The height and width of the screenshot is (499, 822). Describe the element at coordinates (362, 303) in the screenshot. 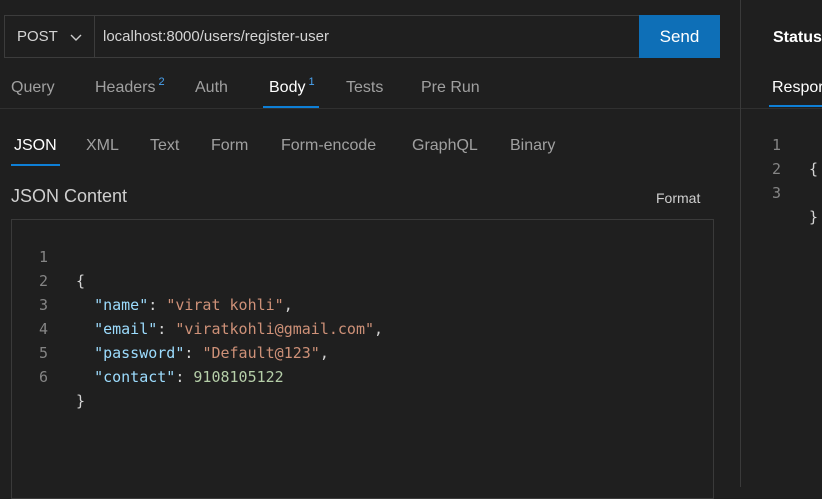

I see `code-line: 3 "email": "viratkohli@gmail.com",` at that location.